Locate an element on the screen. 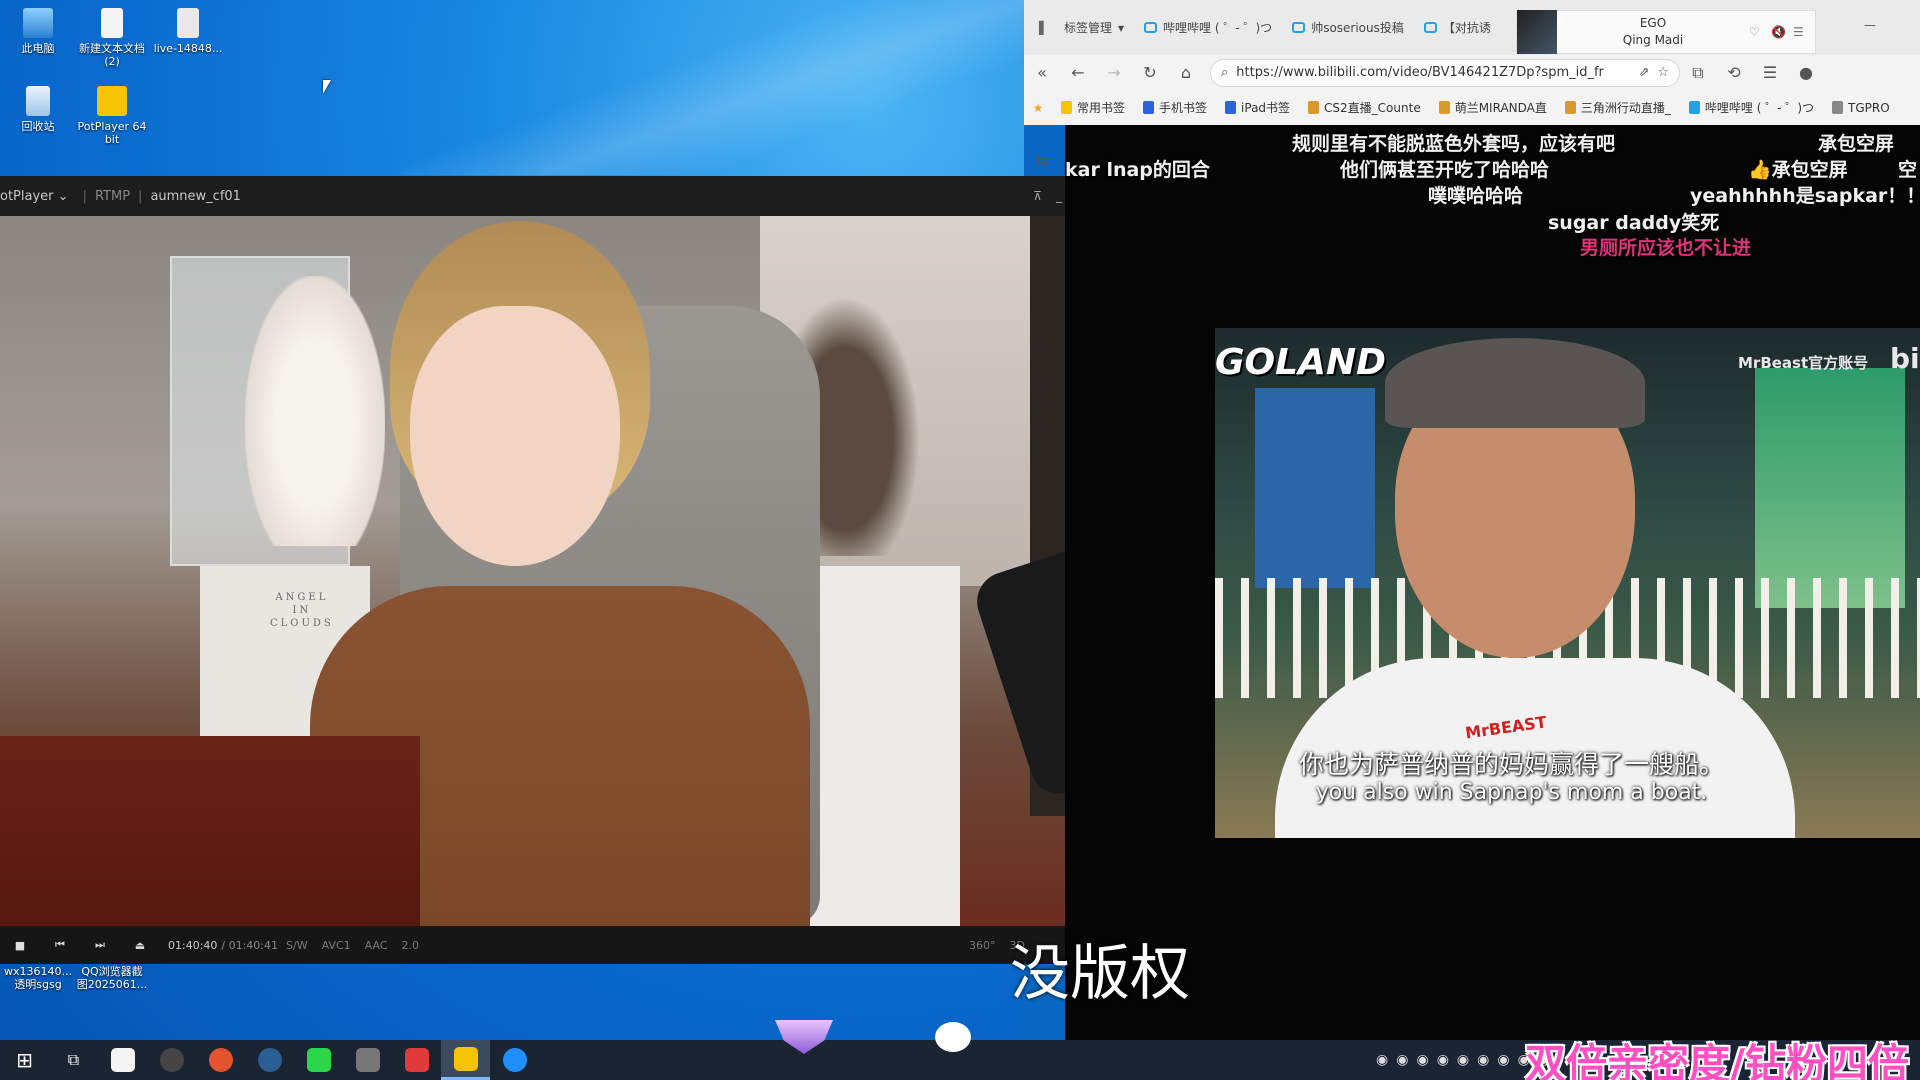 This screenshot has height=1080, width=1920. bookmark-common: 常用书签 is located at coordinates (1093, 107).